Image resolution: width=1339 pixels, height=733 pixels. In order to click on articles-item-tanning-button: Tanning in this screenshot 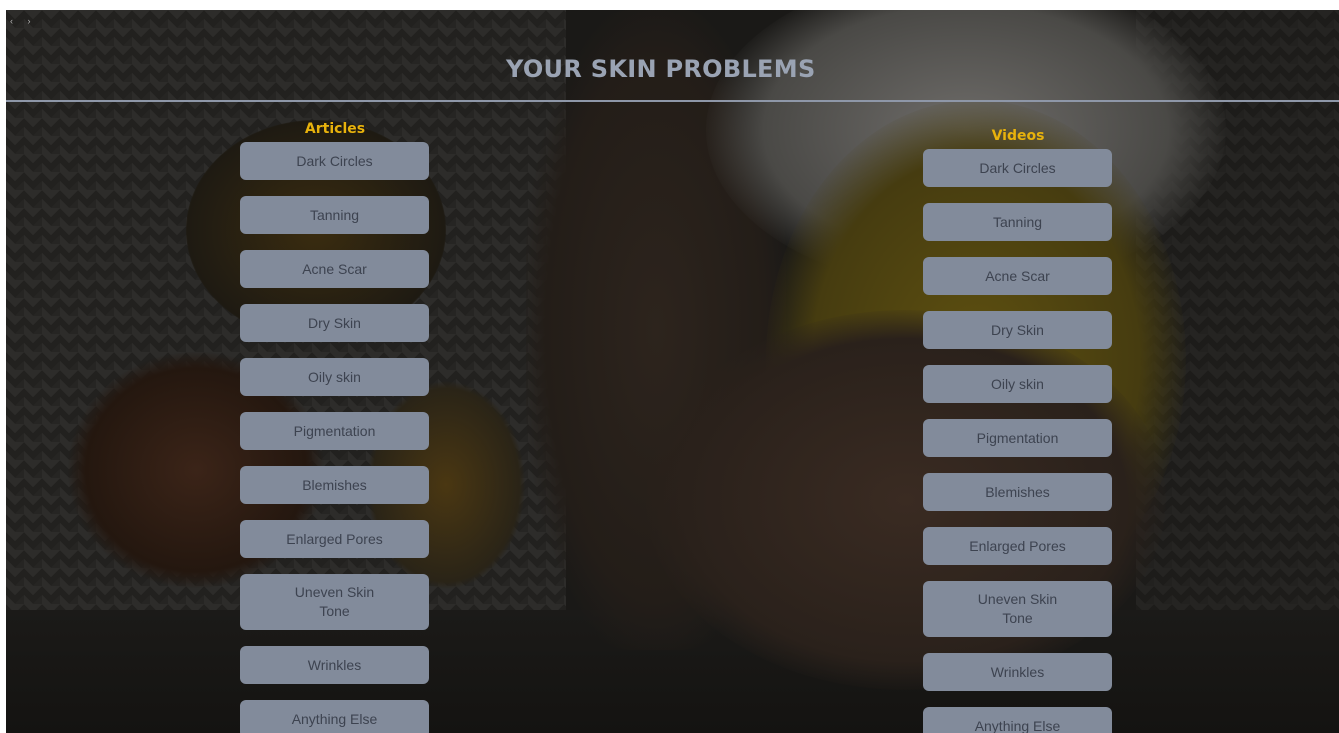, I will do `click(334, 215)`.